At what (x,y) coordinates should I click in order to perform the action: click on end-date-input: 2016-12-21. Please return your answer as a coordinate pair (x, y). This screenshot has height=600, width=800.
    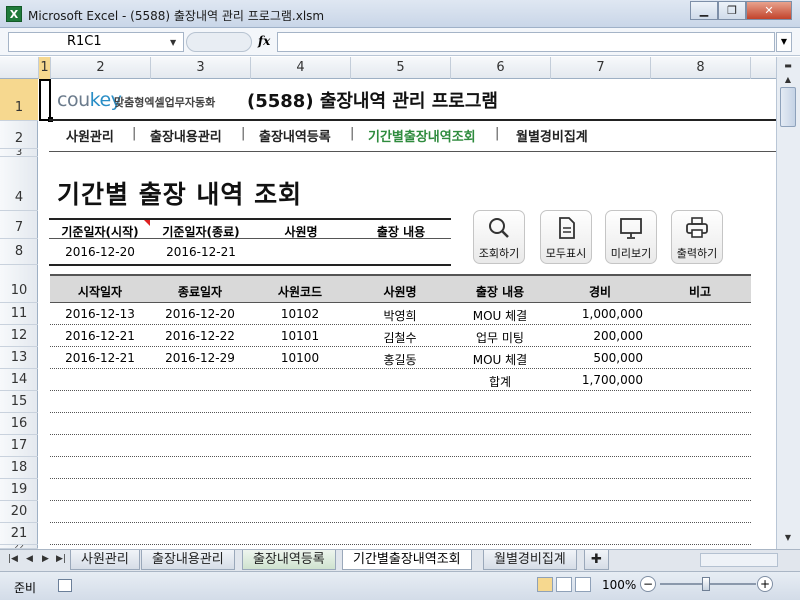
    Looking at the image, I should click on (201, 252).